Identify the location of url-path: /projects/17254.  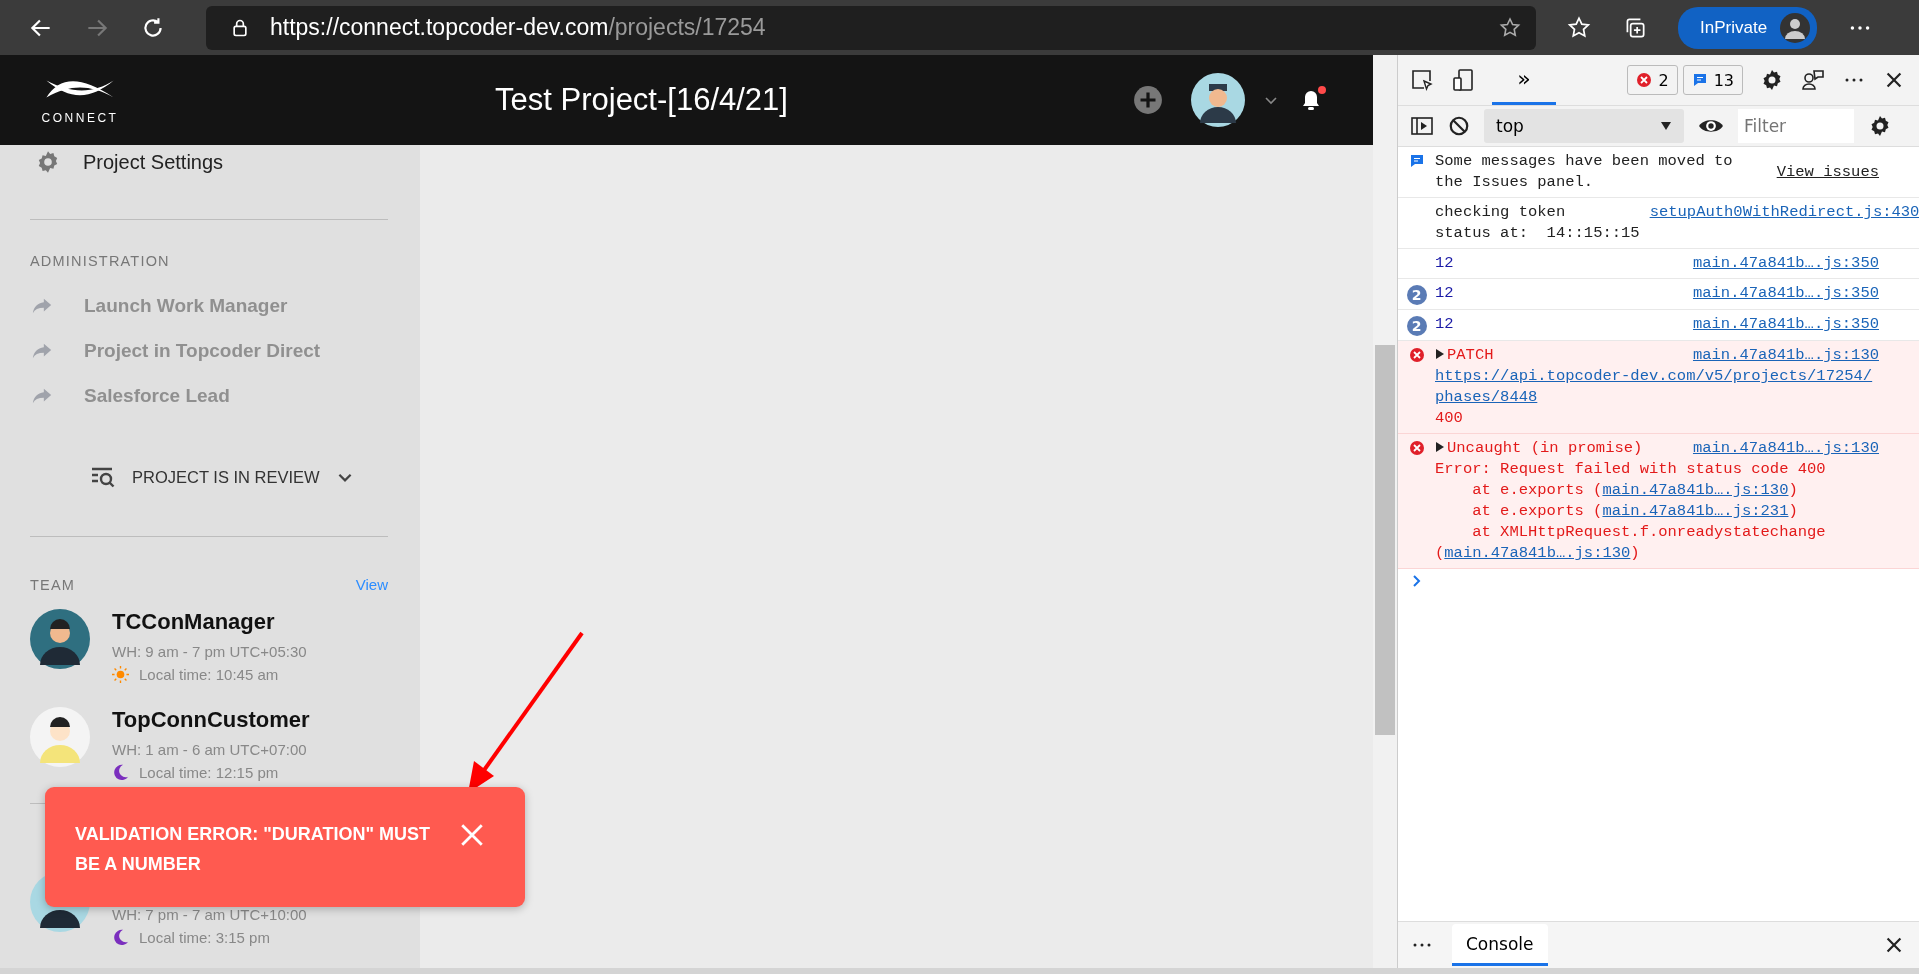
(687, 27).